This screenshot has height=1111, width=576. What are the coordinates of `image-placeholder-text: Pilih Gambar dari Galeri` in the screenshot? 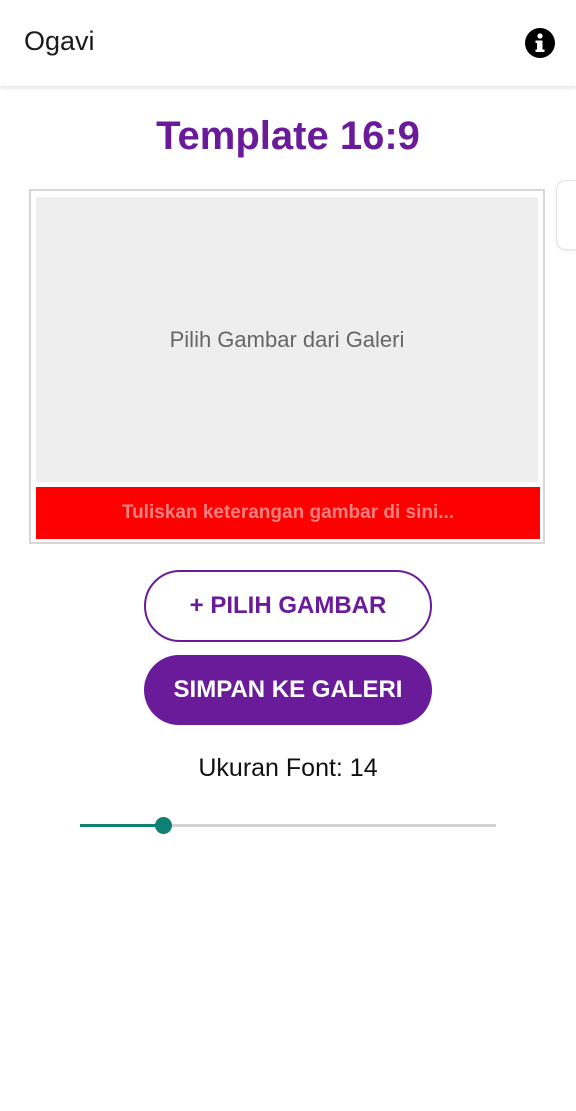 It's located at (287, 339).